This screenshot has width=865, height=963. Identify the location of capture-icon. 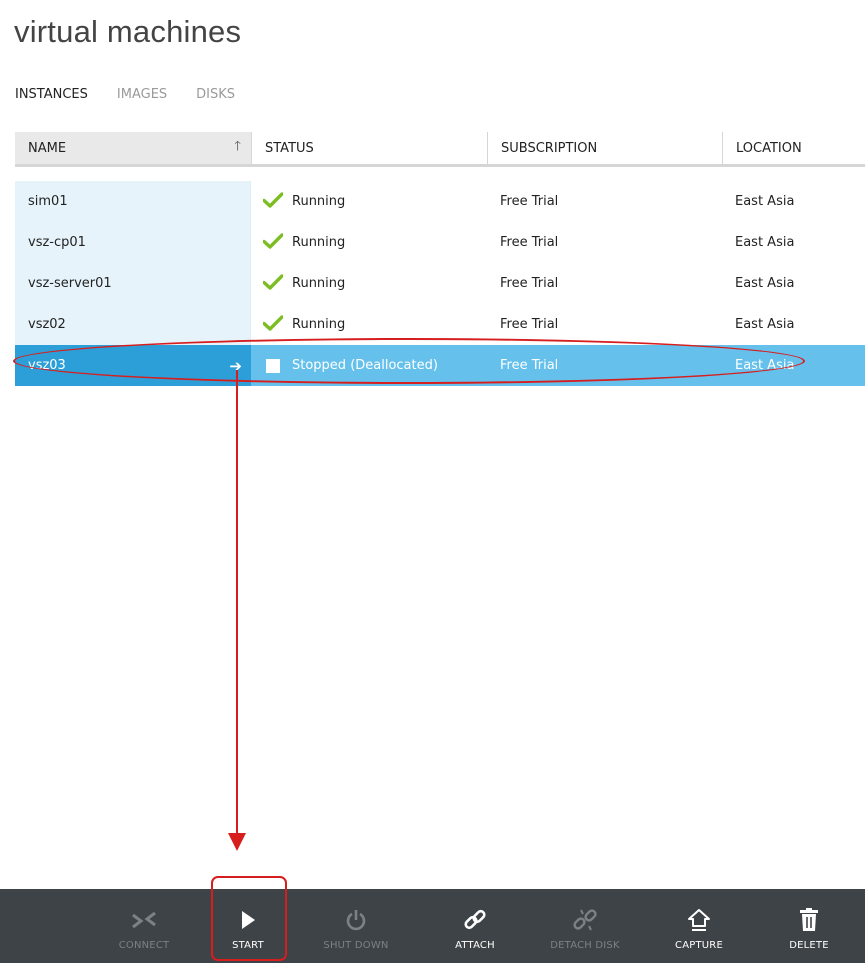
(699, 920).